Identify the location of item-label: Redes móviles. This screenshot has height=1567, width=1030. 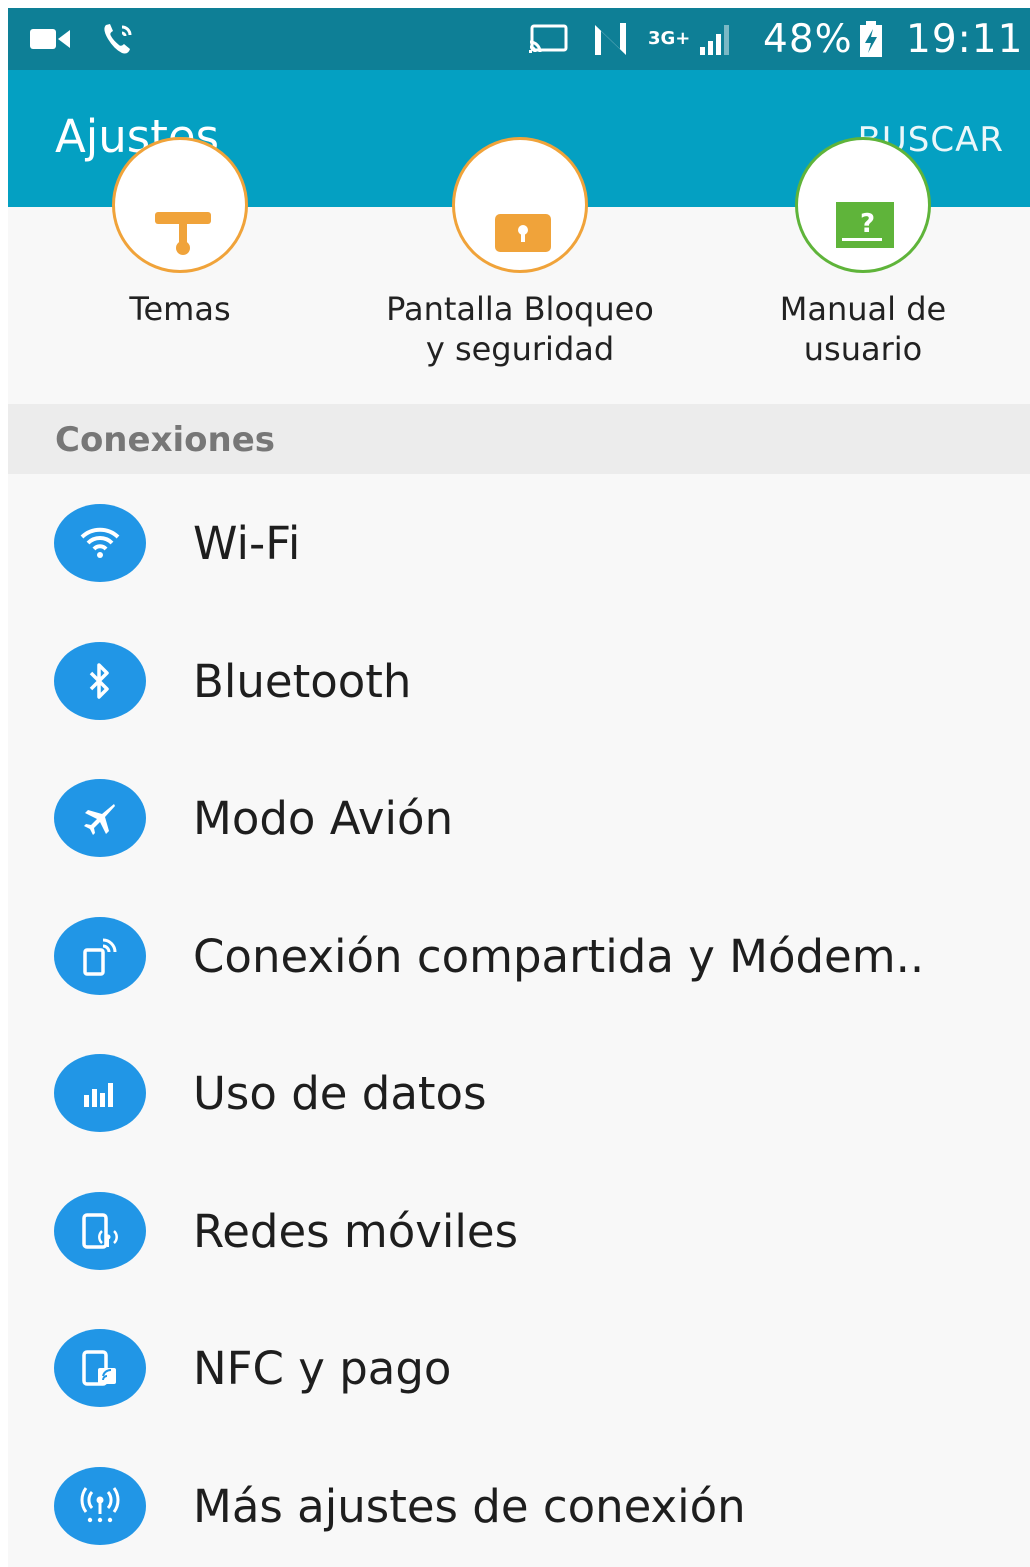
(356, 1231).